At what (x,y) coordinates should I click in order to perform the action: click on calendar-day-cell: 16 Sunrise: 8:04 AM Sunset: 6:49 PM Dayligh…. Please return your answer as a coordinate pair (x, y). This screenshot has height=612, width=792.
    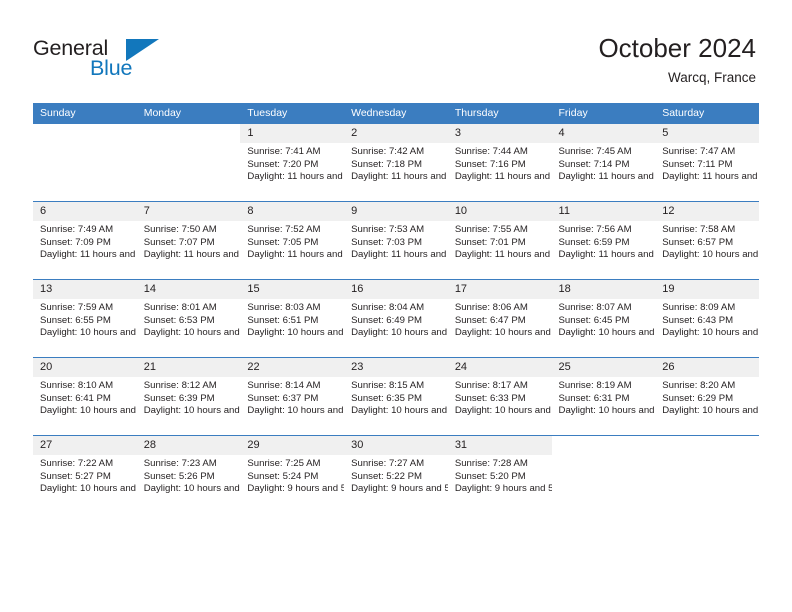
    Looking at the image, I should click on (396, 318).